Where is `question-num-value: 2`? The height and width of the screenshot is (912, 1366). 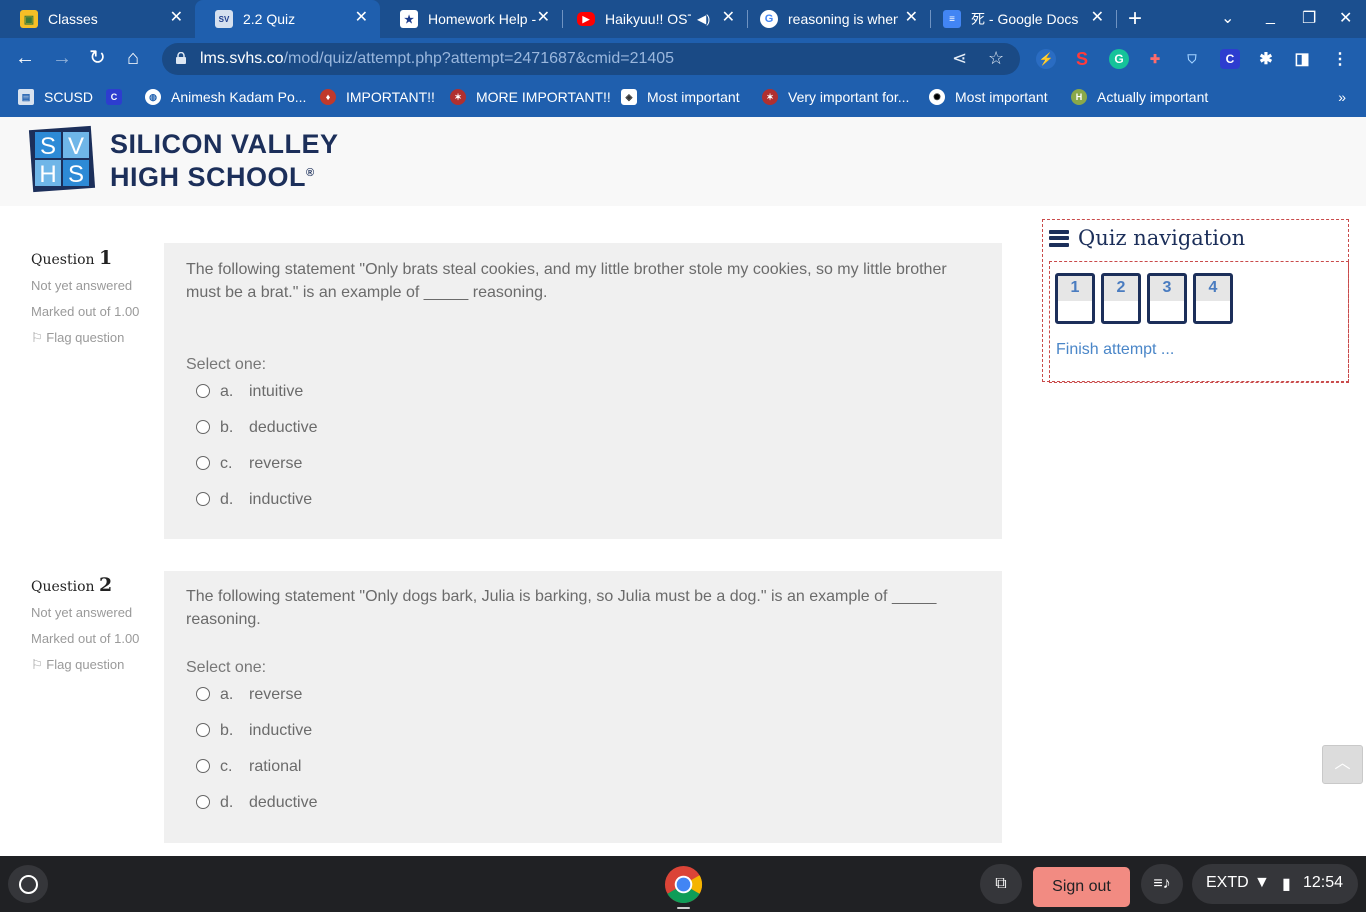 question-num-value: 2 is located at coordinates (105, 585).